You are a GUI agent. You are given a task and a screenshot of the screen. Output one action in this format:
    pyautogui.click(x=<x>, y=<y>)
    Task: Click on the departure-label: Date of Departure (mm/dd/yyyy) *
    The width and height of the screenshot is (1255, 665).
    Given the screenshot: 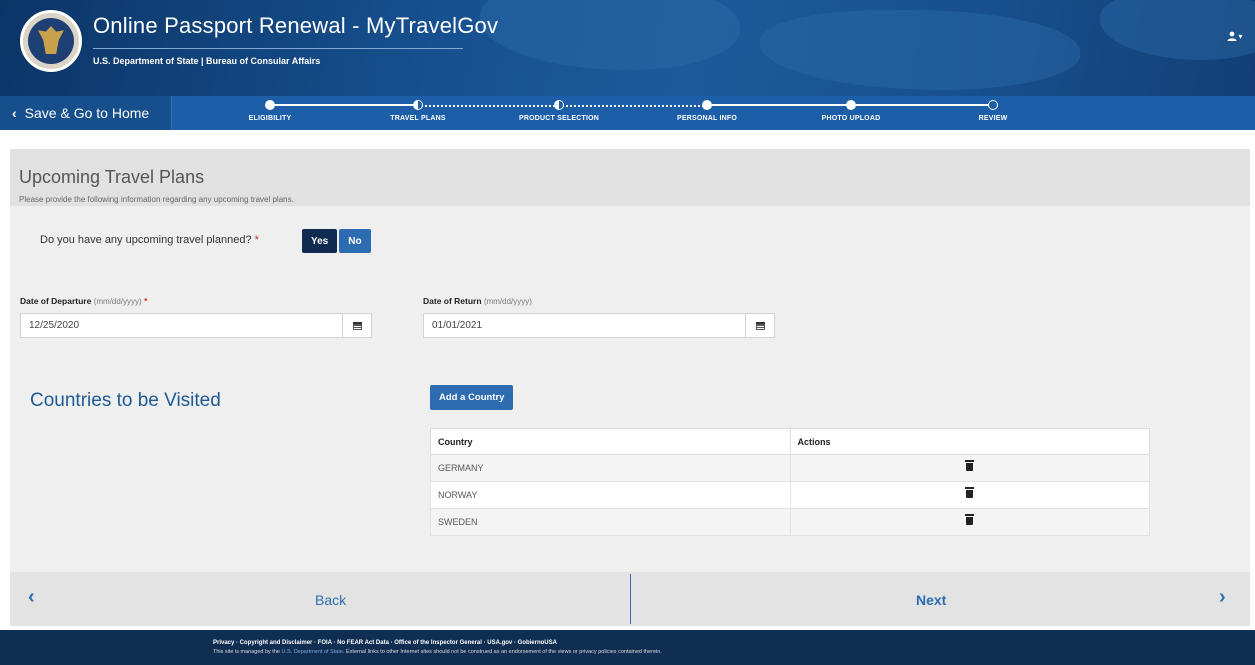 What is the action you would take?
    pyautogui.click(x=83, y=301)
    